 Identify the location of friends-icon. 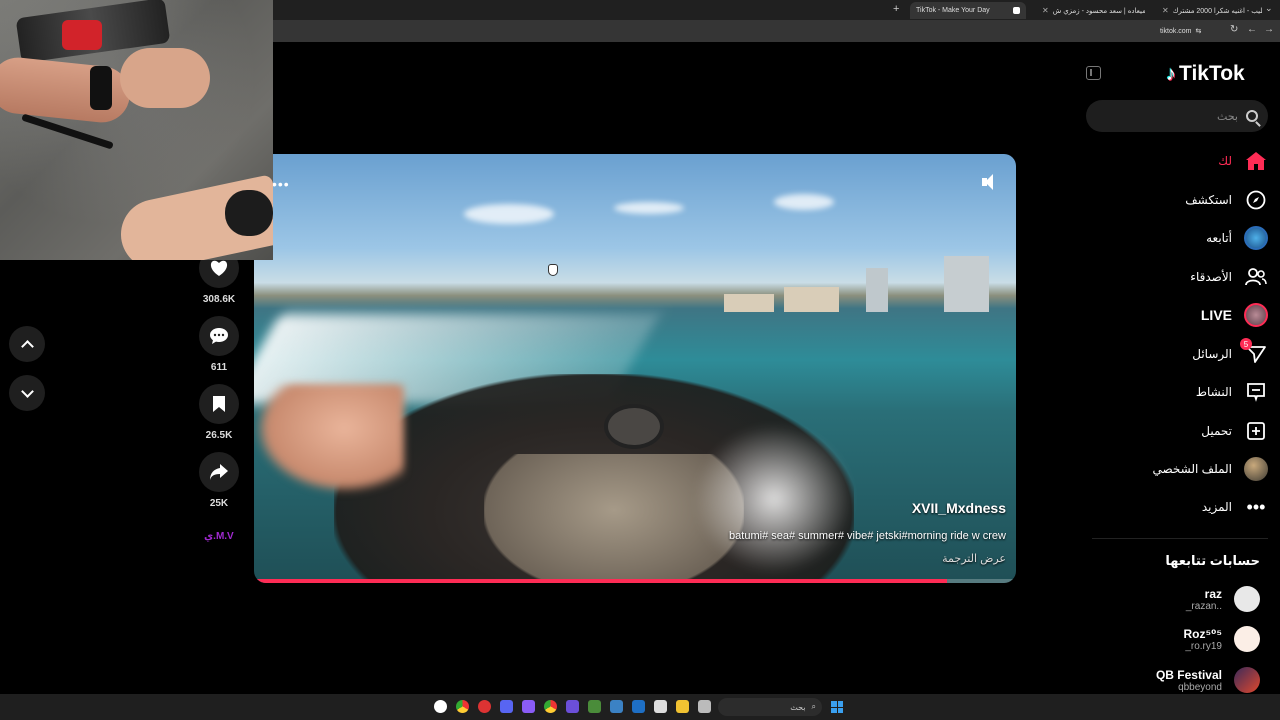
(1256, 277).